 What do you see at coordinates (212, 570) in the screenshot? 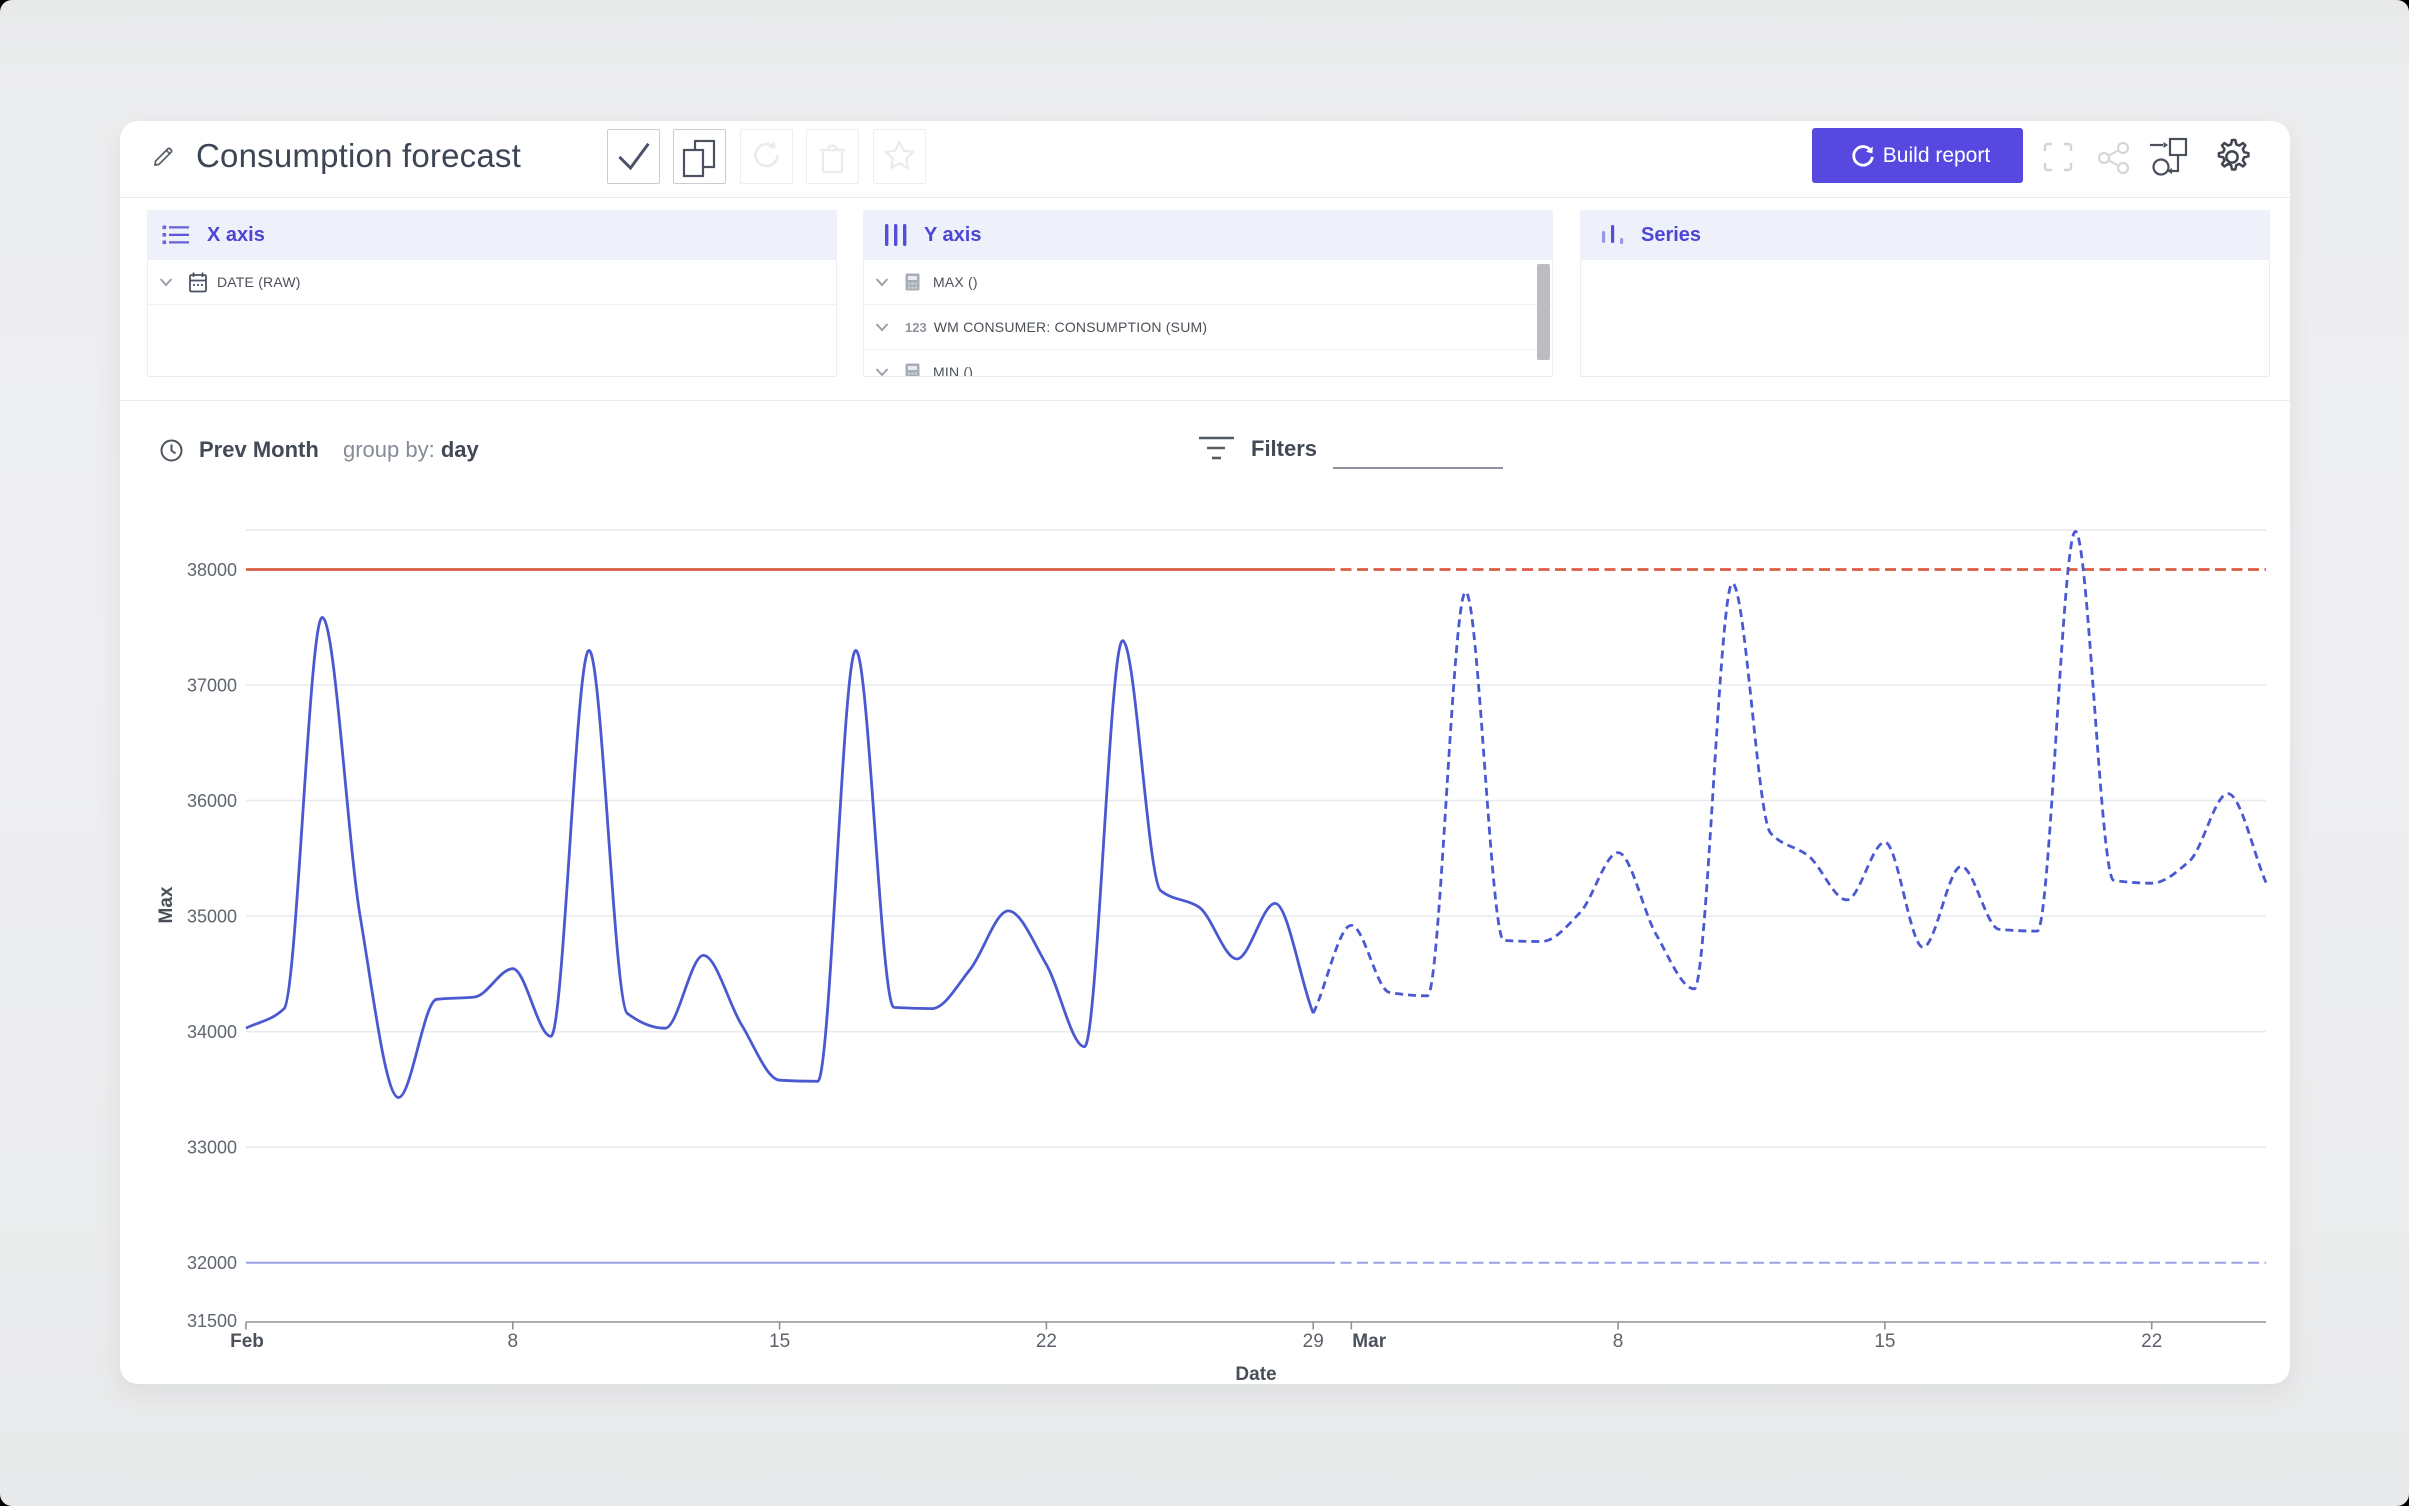
I see `svg-text: 38000` at bounding box center [212, 570].